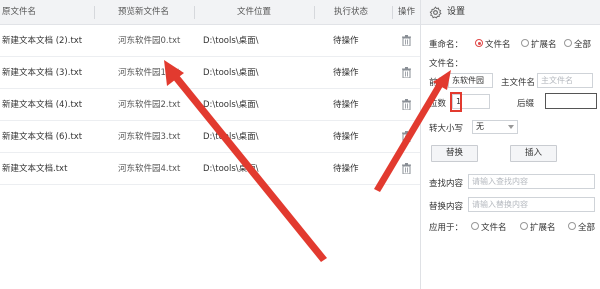  Describe the element at coordinates (572, 226) in the screenshot. I see `apply-radio-all` at that location.